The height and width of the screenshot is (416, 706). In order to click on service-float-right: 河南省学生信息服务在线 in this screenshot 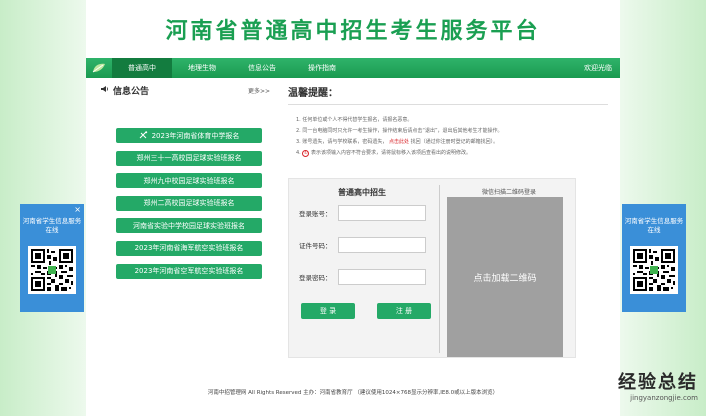, I will do `click(654, 258)`.